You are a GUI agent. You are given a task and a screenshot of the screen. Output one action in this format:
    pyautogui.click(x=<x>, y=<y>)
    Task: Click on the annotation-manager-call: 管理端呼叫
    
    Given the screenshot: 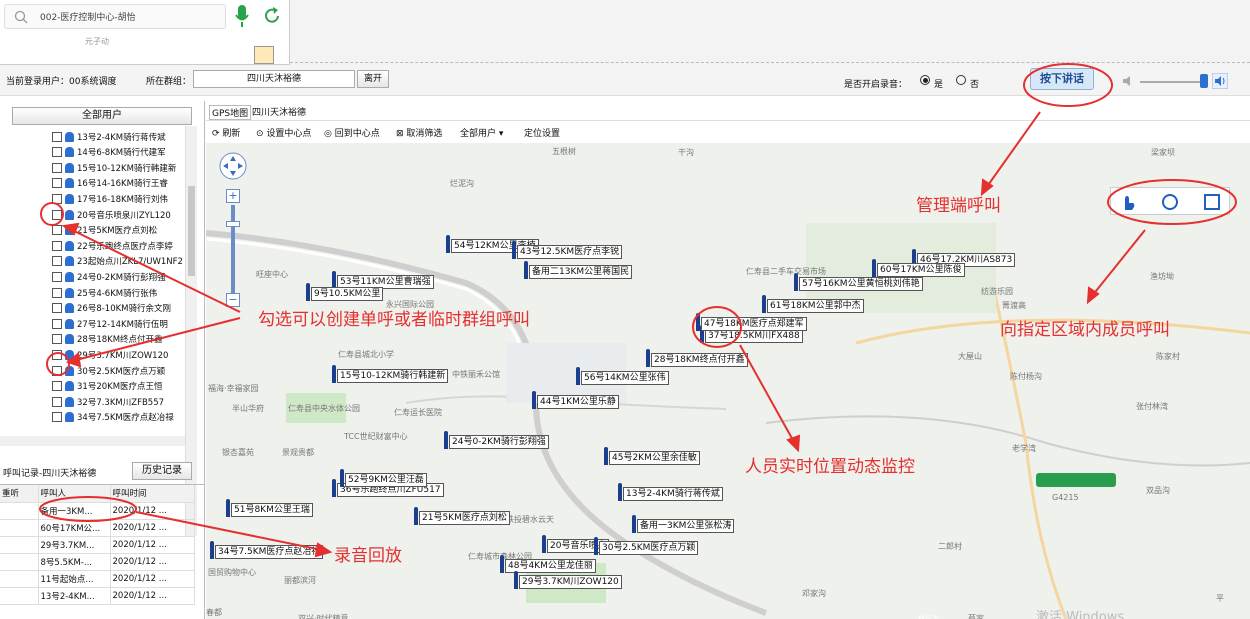 What is the action you would take?
    pyautogui.click(x=958, y=206)
    